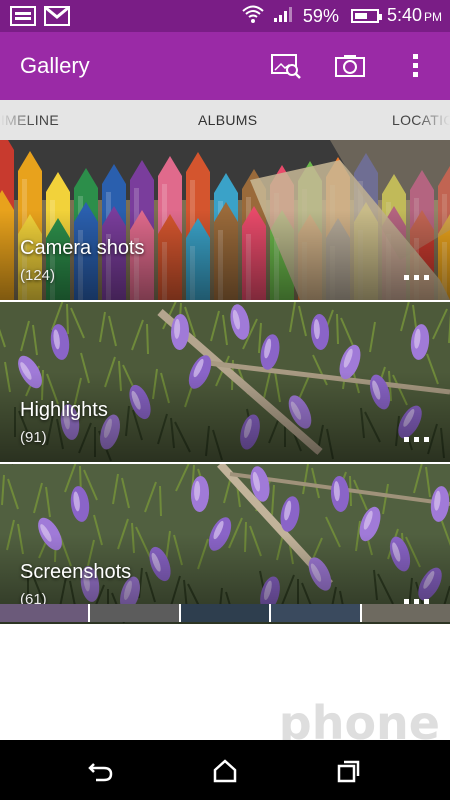 This screenshot has height=800, width=450. I want to click on search-gallery-icon, so click(286, 66).